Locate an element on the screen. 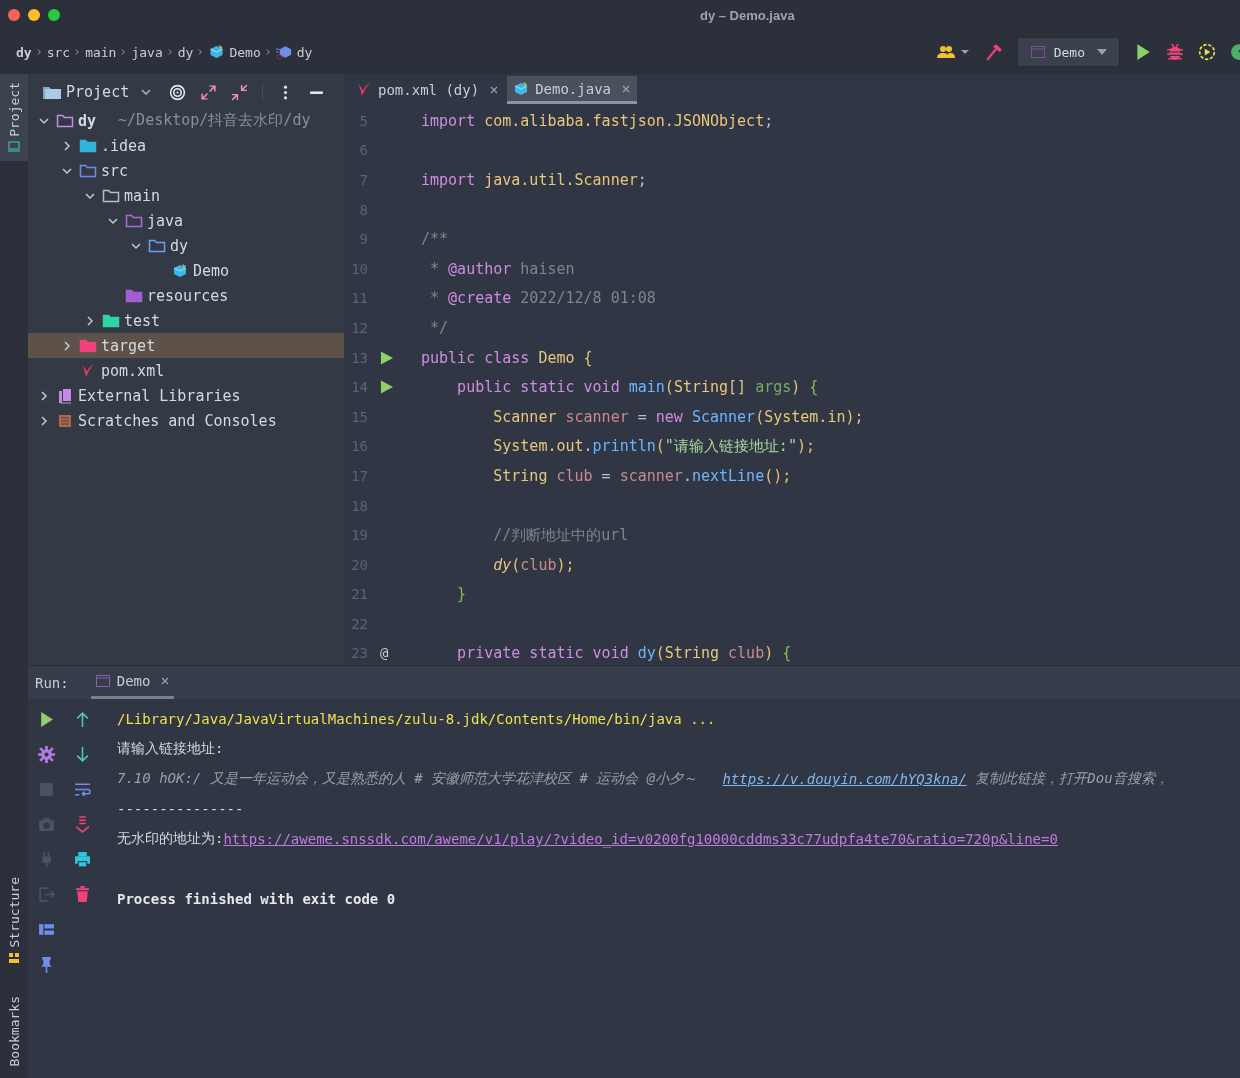 This screenshot has height=1078, width=1240. caret-icon is located at coordinates (1102, 52).